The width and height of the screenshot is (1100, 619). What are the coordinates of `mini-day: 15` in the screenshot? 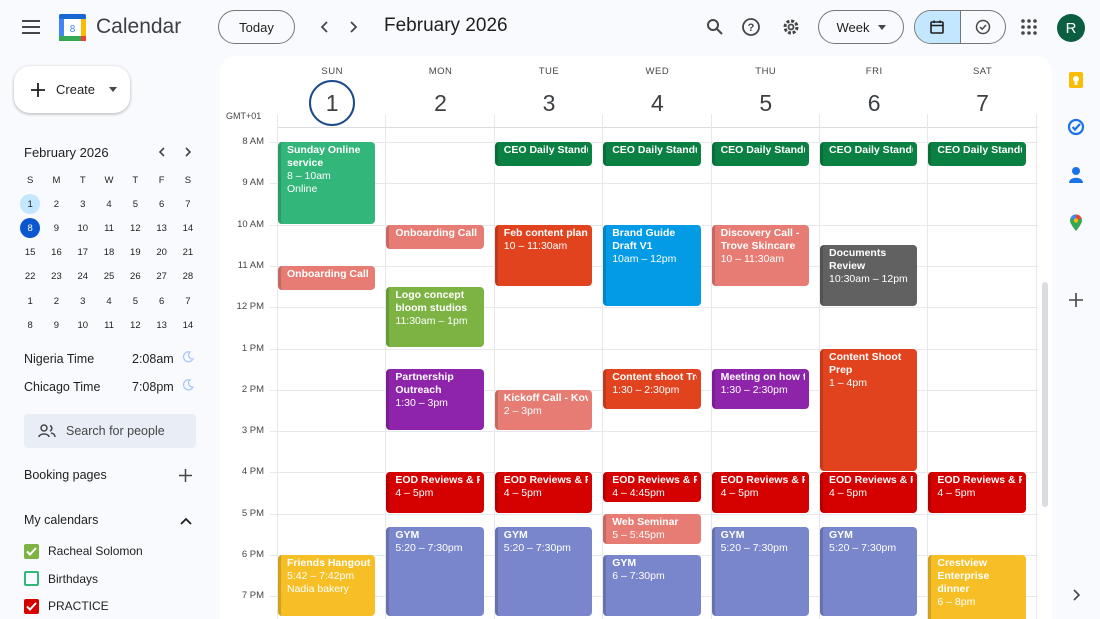 It's located at (30, 253).